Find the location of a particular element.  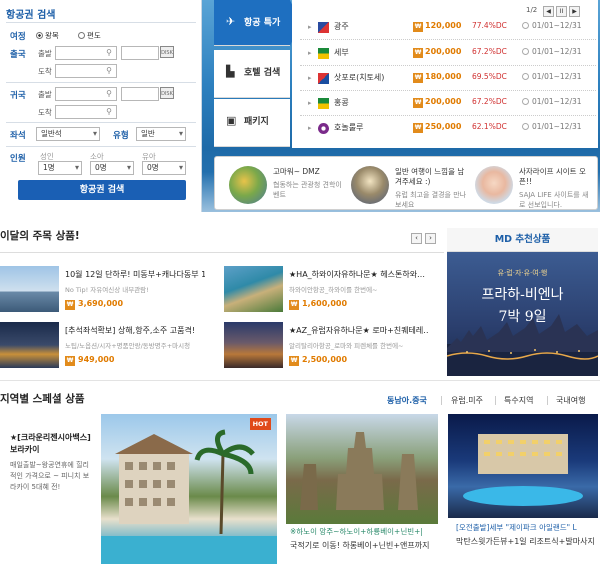

flight-search-button: 항공권 검색 is located at coordinates (102, 190).